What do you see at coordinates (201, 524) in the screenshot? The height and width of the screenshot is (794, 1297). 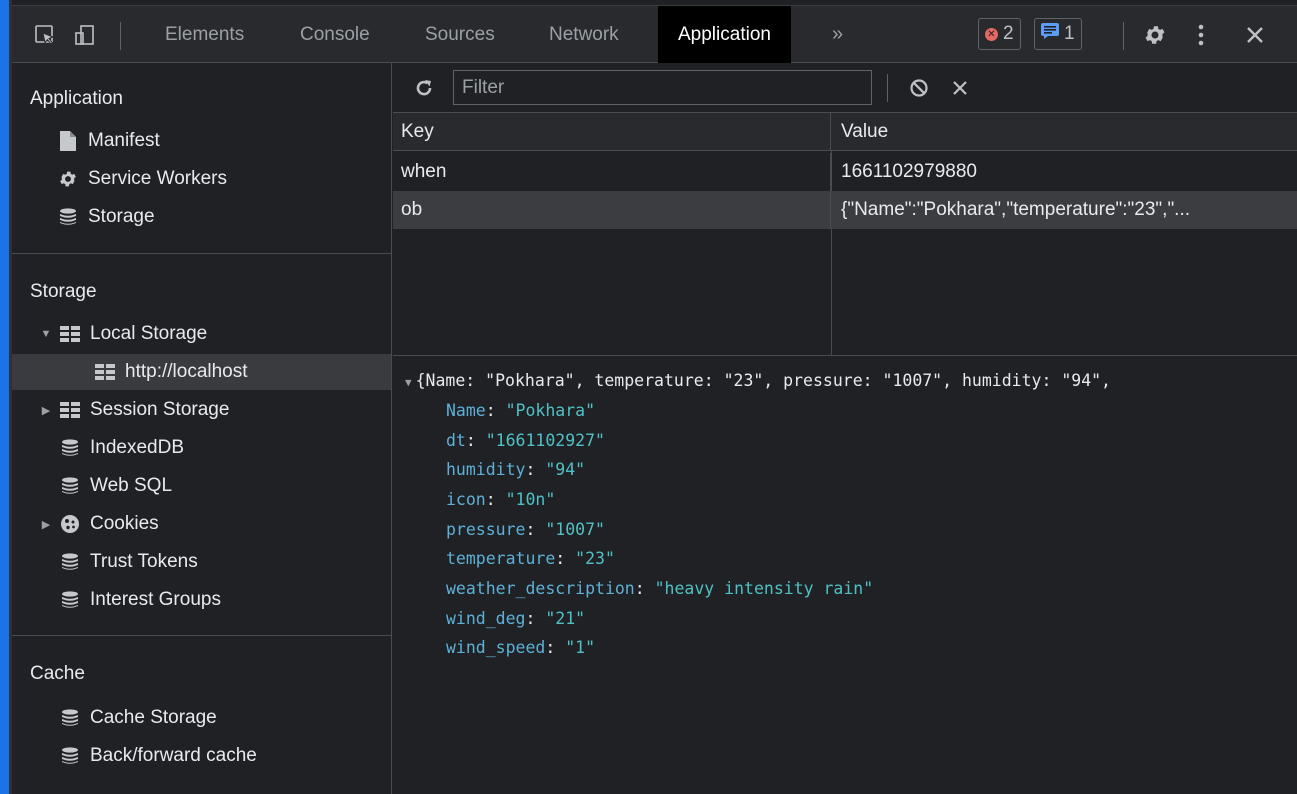 I see `sidebar-item-cookies: ▶ Cookies` at bounding box center [201, 524].